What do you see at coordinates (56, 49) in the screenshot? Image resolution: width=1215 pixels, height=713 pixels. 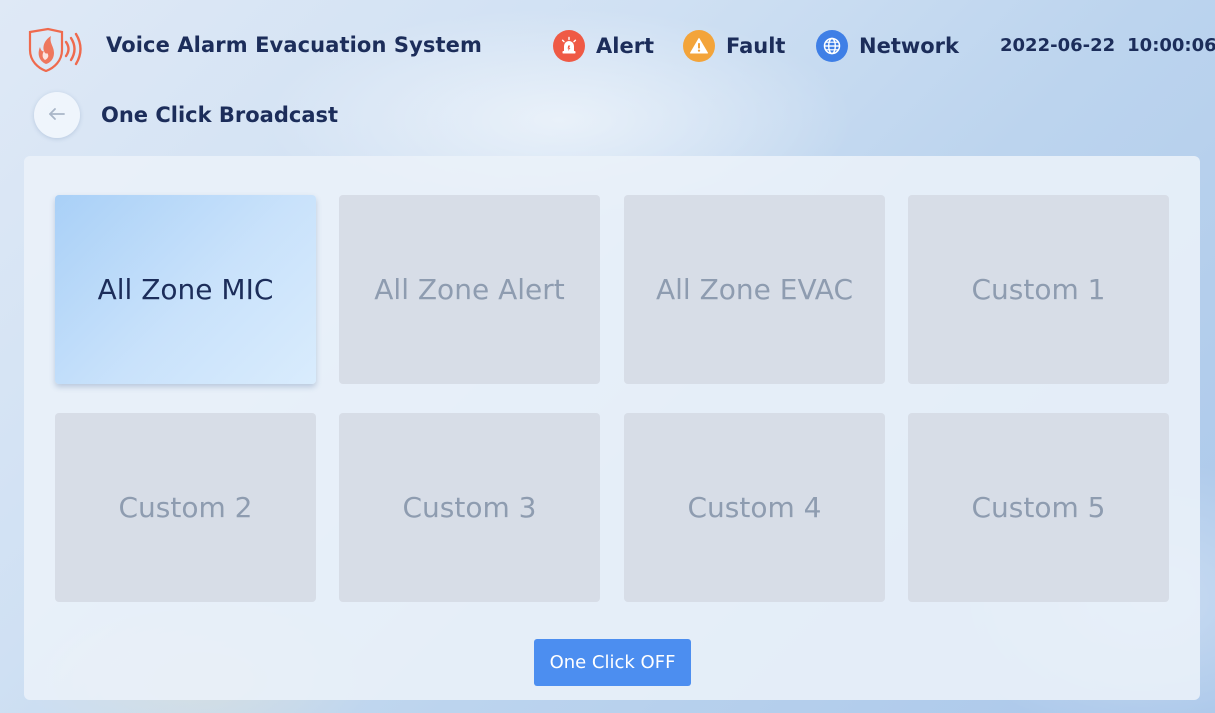 I see `fire-sound-logo-icon` at bounding box center [56, 49].